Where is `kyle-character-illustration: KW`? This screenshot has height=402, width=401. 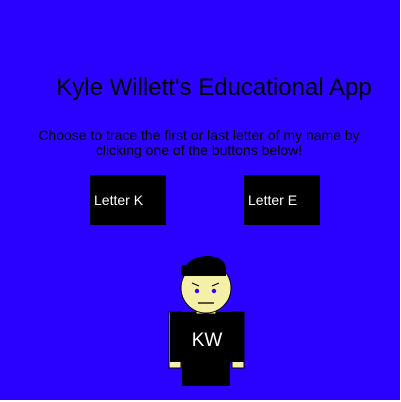
kyle-character-illustration: KW is located at coordinates (206, 321).